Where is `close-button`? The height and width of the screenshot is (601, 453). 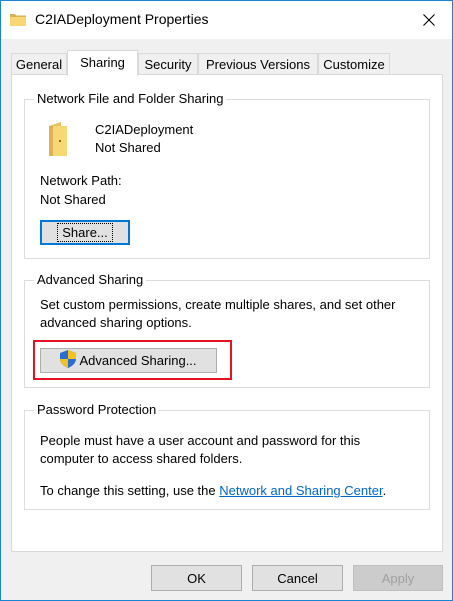 close-button is located at coordinates (429, 20).